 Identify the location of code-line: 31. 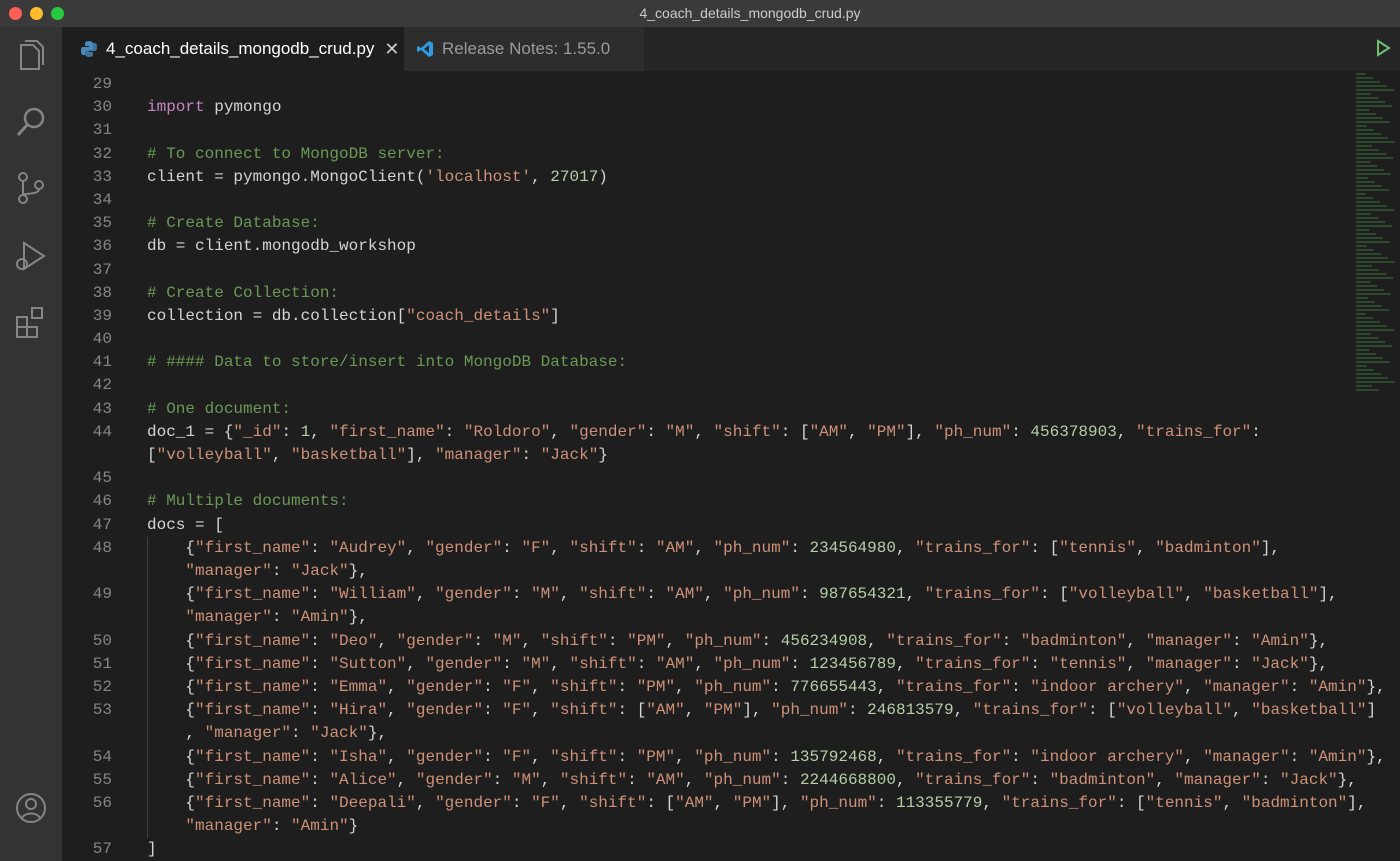
(707, 130).